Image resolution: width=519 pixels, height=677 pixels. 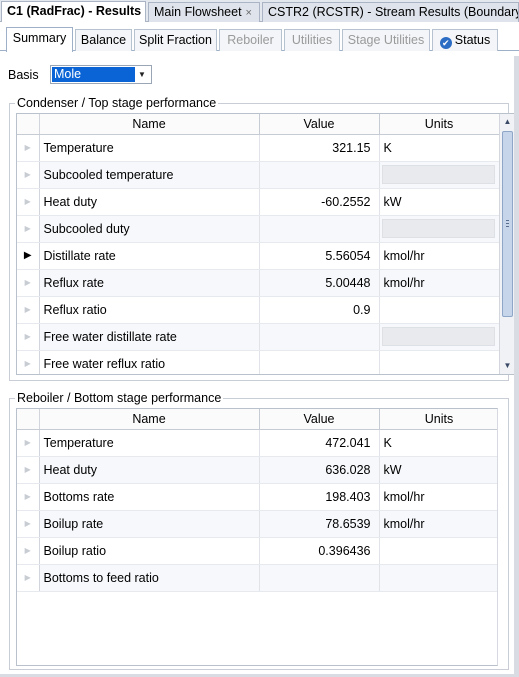 I want to click on table-row: ▶ Reflux rate 5.00448 kmol/hr, so click(x=258, y=283).